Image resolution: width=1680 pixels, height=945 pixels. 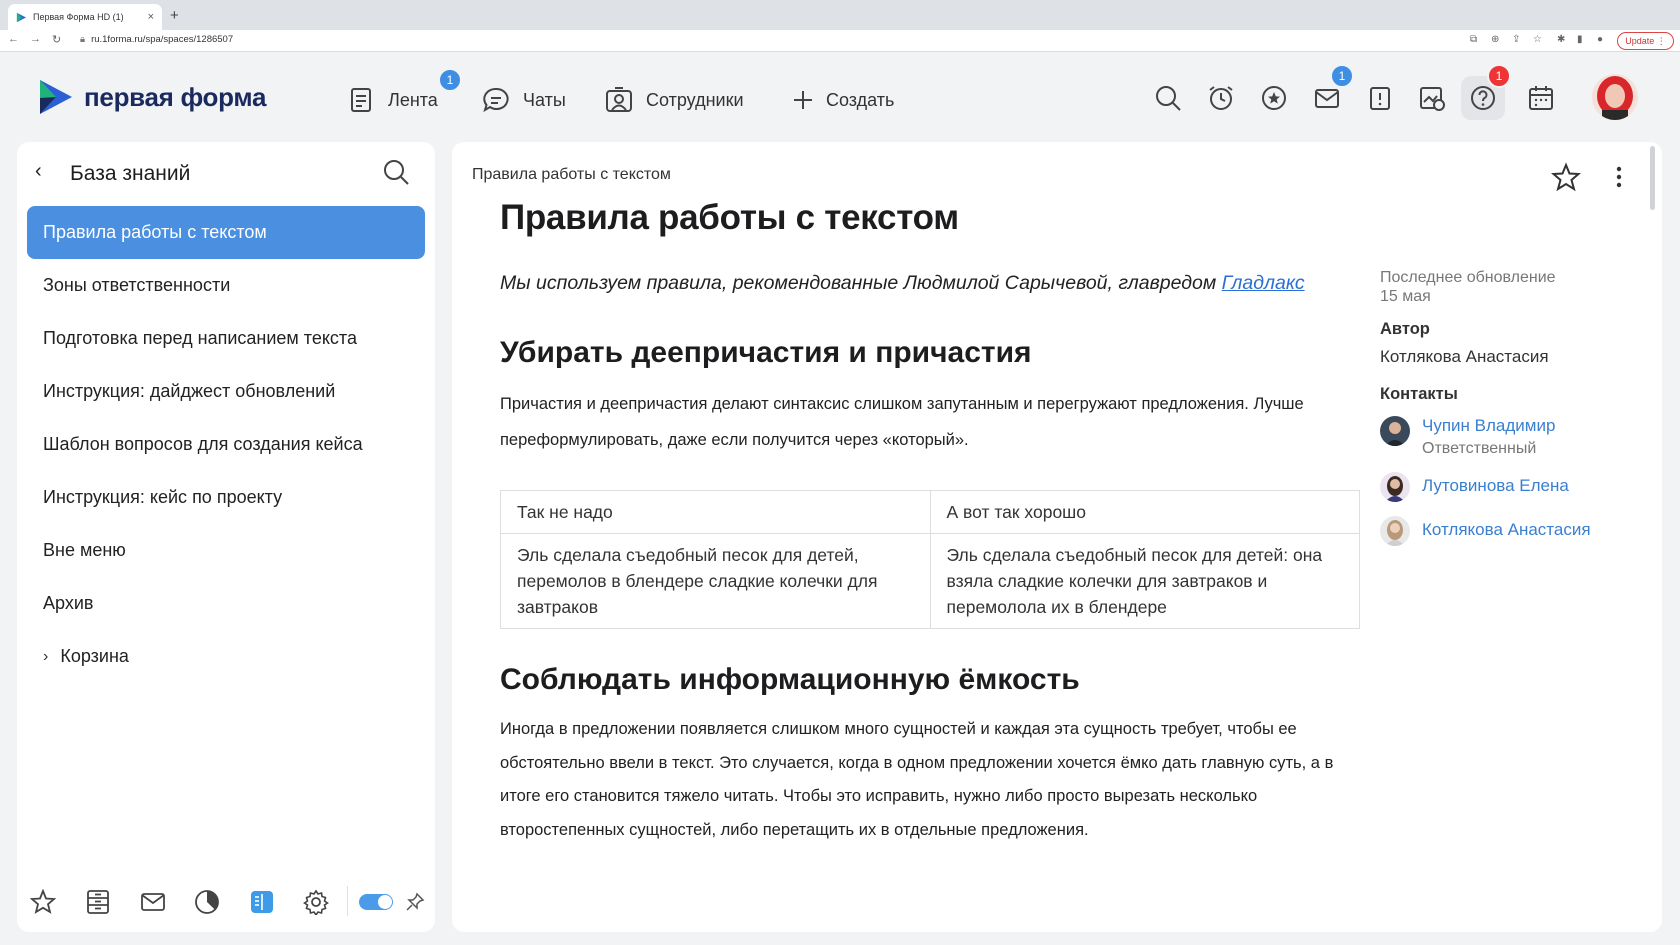 I want to click on section-title: Убирать деепричастия и причастия, so click(x=766, y=352).